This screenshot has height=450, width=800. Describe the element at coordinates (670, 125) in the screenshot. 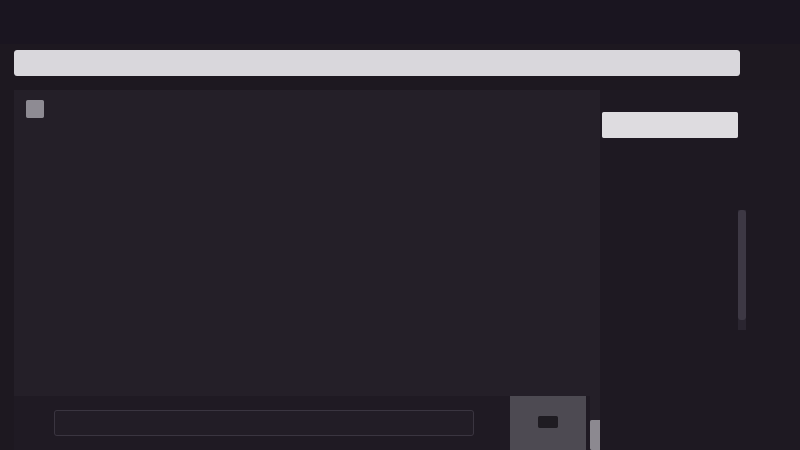

I see `sidebar-card` at that location.